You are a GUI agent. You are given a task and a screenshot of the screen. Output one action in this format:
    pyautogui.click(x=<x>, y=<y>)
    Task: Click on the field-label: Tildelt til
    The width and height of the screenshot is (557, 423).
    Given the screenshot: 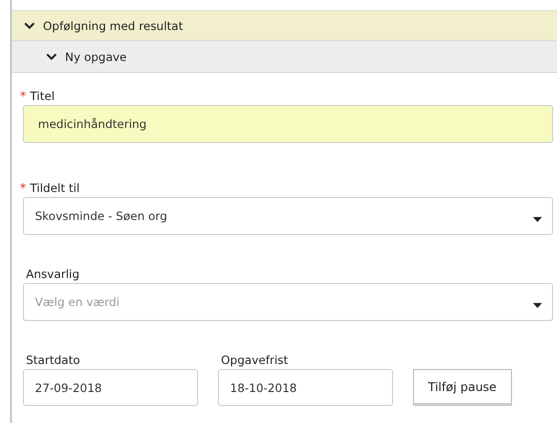 What is the action you would take?
    pyautogui.click(x=55, y=188)
    